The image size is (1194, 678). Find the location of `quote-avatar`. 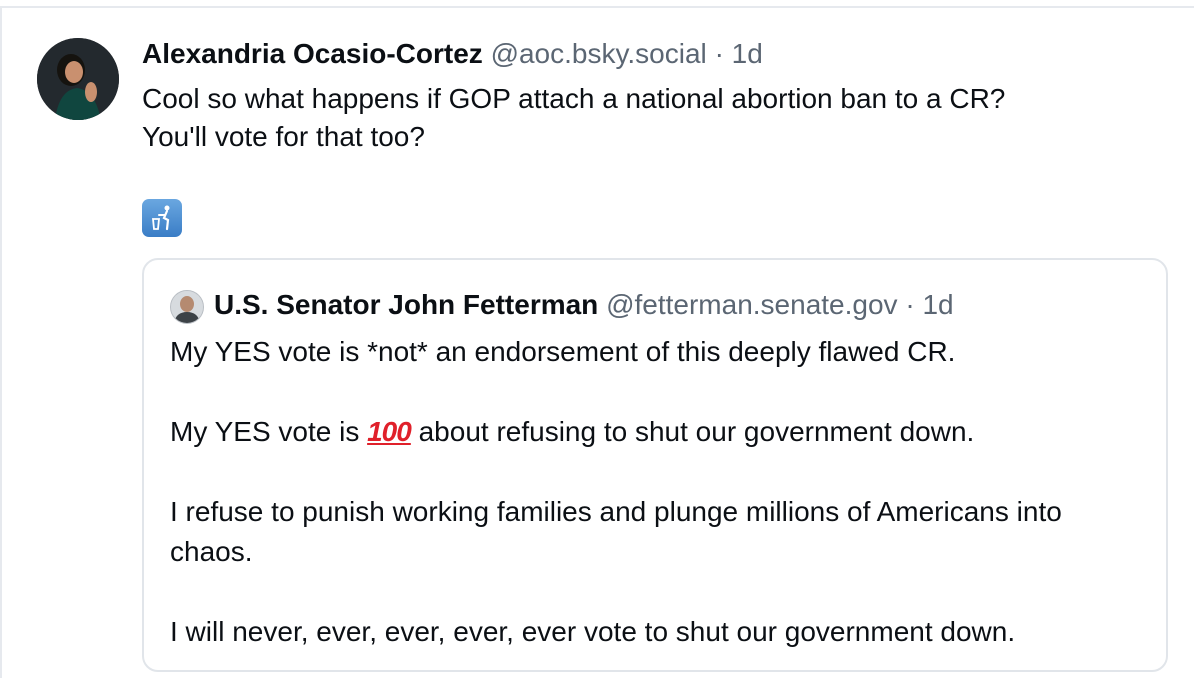

quote-avatar is located at coordinates (187, 307).